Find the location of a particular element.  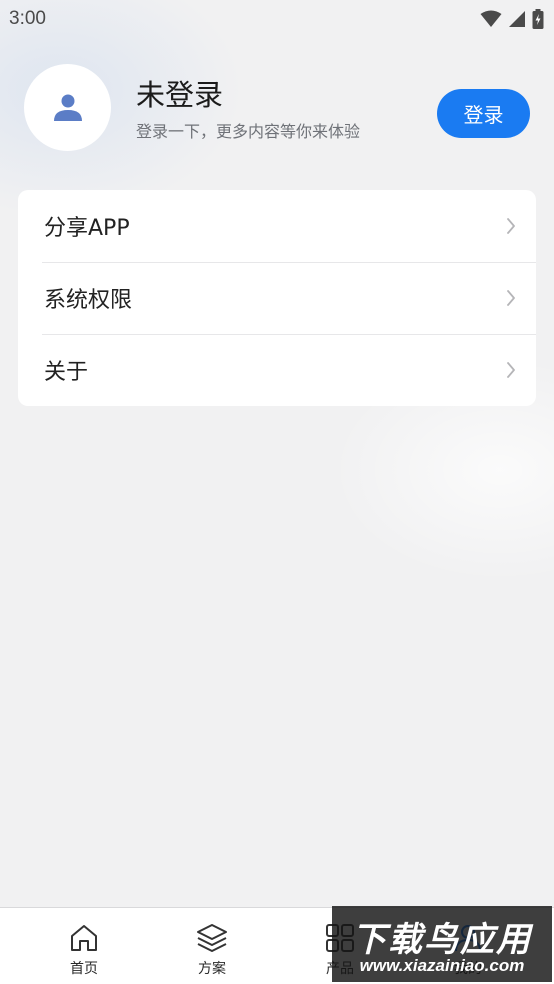

tab-solutions: 方案 is located at coordinates (212, 946).